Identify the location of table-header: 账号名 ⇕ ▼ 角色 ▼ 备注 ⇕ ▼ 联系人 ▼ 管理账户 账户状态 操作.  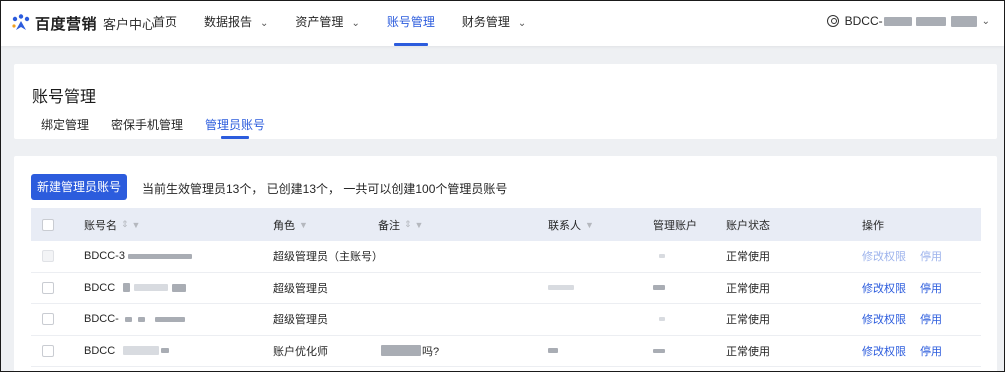
(506, 224).